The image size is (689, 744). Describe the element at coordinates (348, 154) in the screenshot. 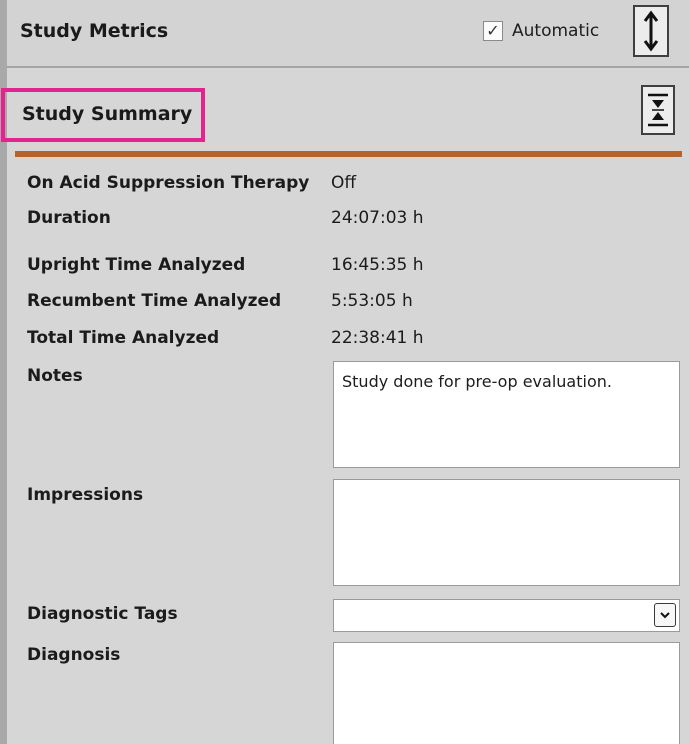

I see `summary-accent-bar` at that location.